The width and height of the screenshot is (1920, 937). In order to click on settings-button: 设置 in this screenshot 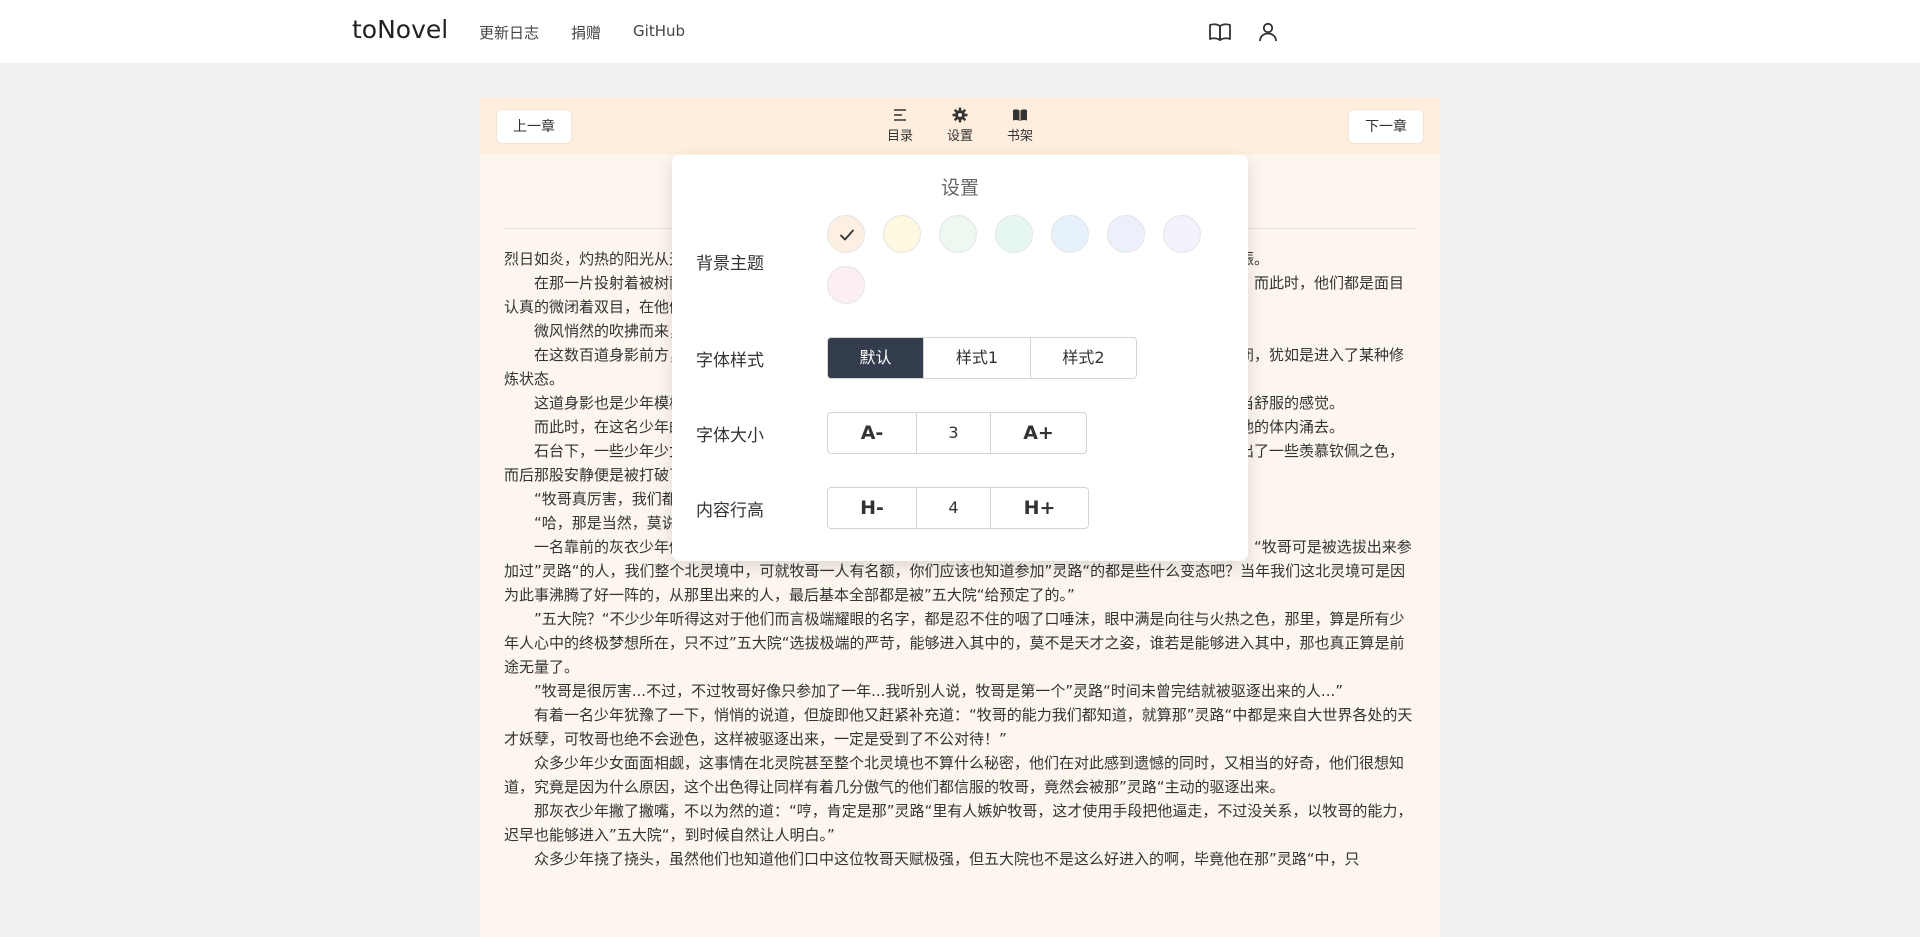, I will do `click(960, 125)`.